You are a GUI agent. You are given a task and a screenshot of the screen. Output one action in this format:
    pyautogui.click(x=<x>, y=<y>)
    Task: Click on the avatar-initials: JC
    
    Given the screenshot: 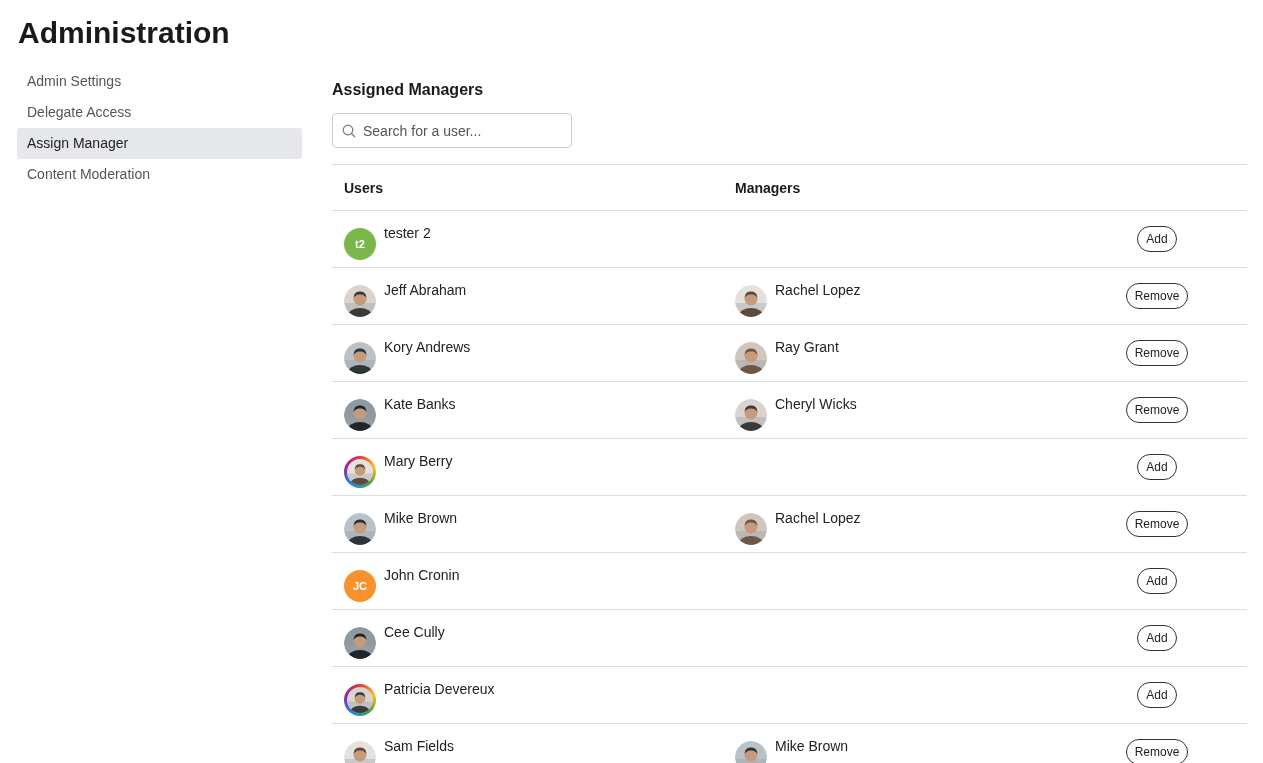 What is the action you would take?
    pyautogui.click(x=360, y=586)
    